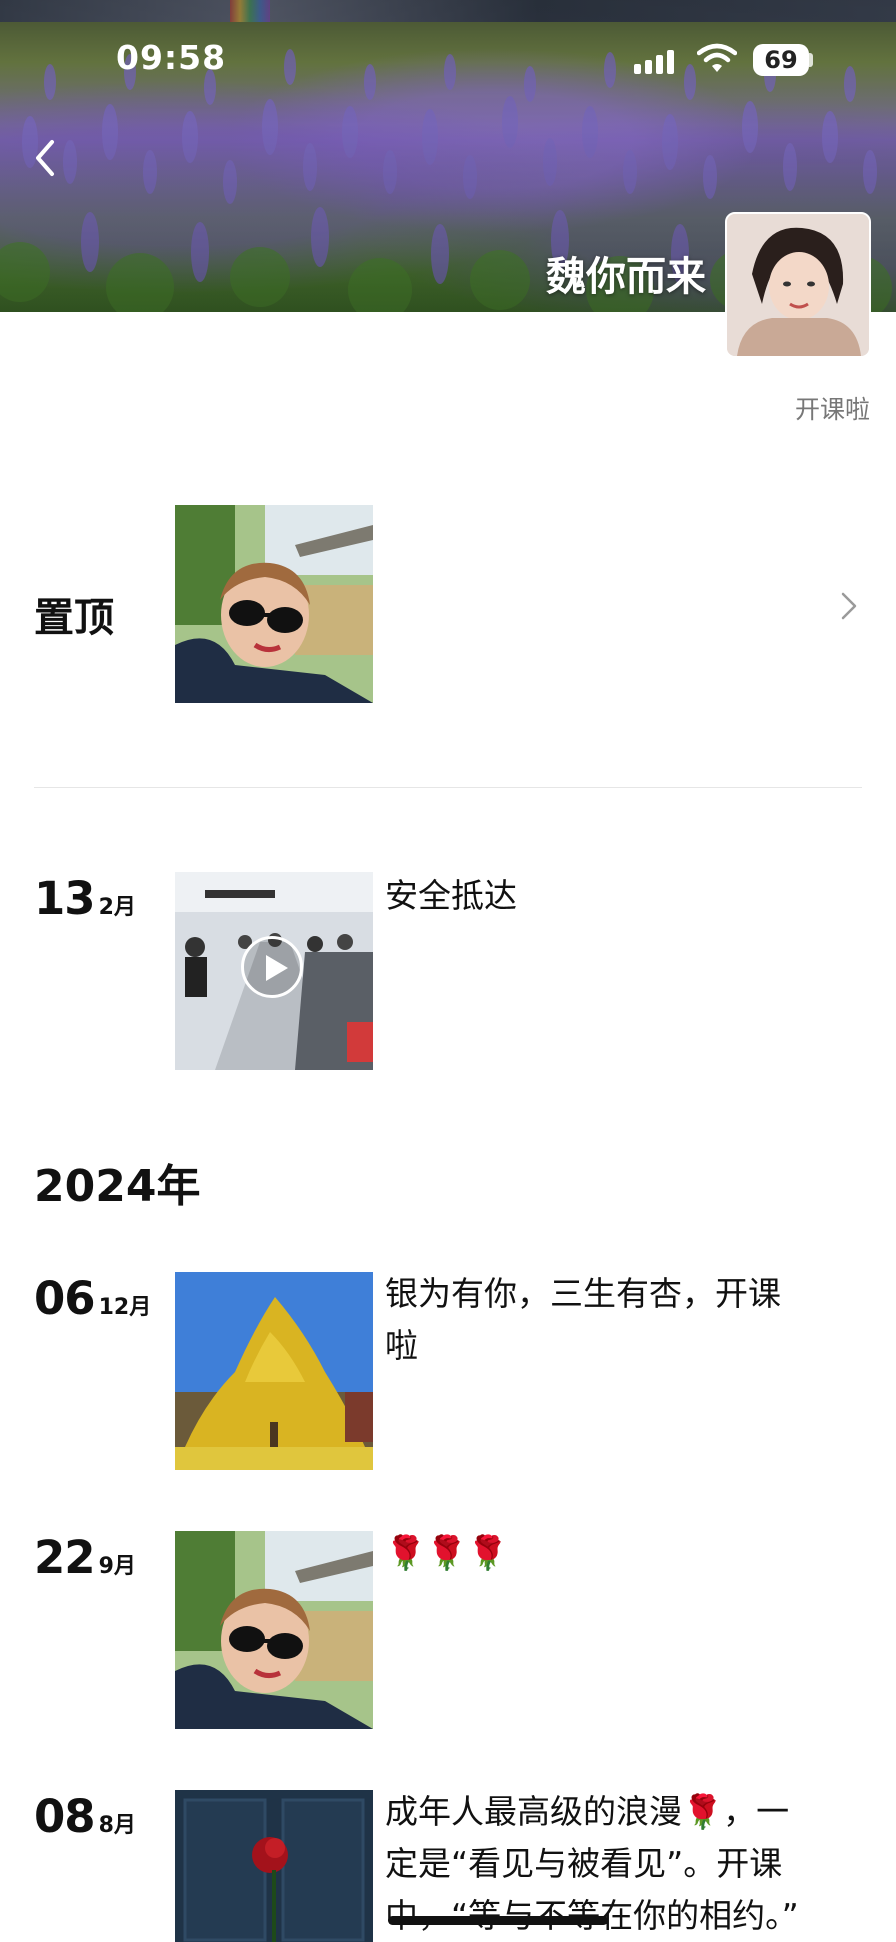 This screenshot has height=1942, width=896. I want to click on post-date: 06 12月, so click(92, 1298).